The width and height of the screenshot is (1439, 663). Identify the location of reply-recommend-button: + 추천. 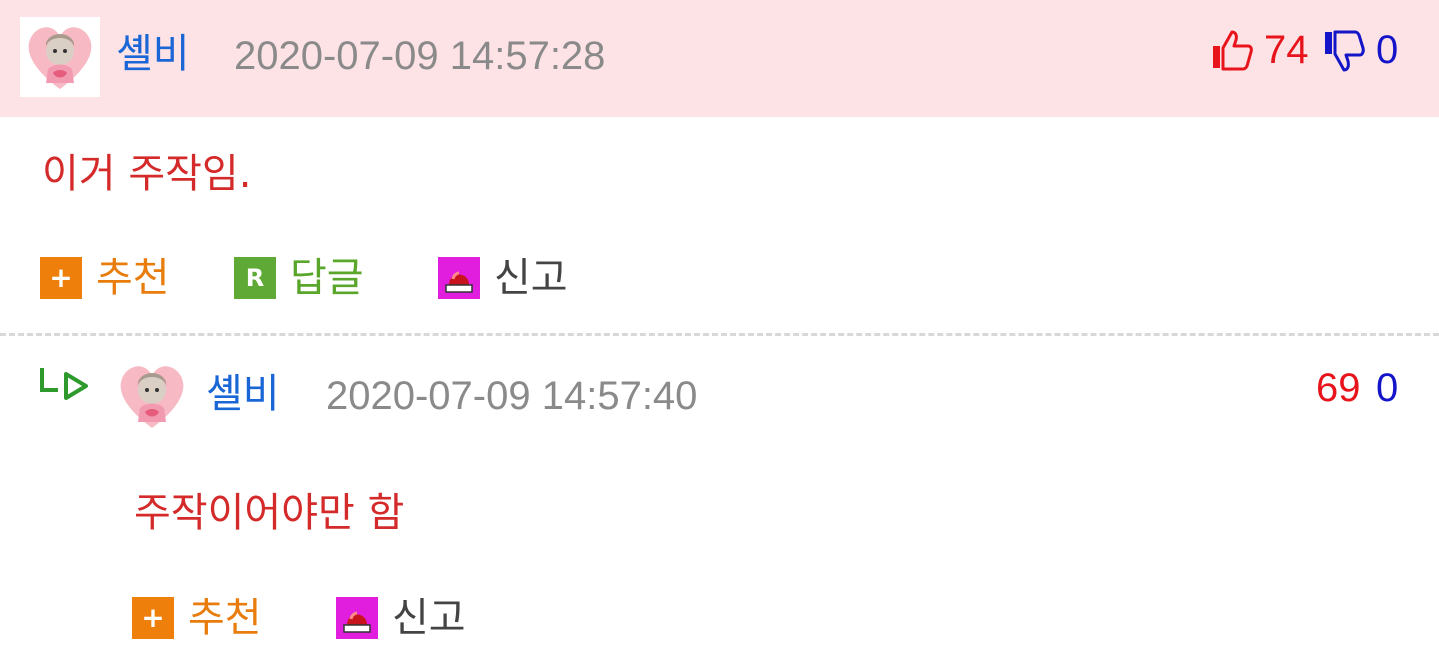
(197, 618).